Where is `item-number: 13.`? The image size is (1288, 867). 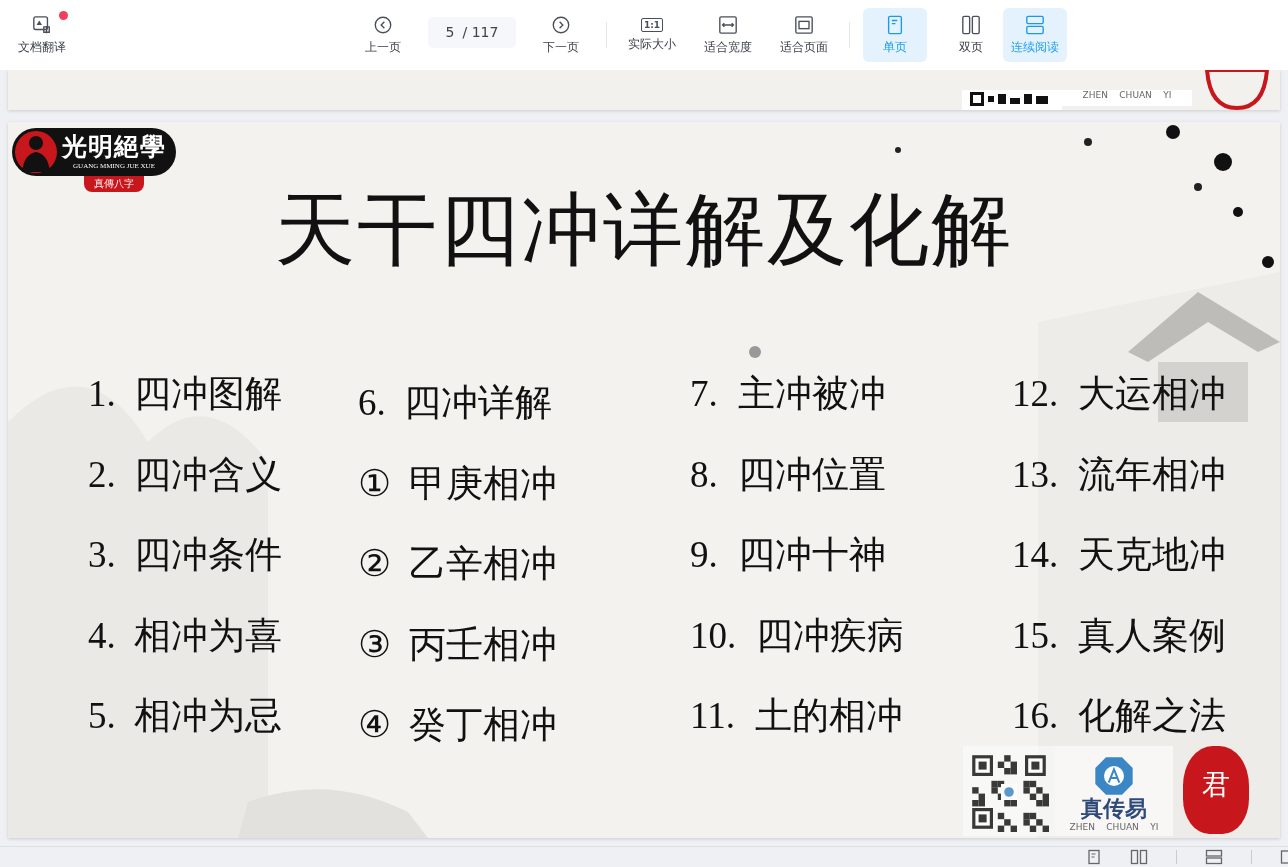 item-number: 13. is located at coordinates (1035, 474).